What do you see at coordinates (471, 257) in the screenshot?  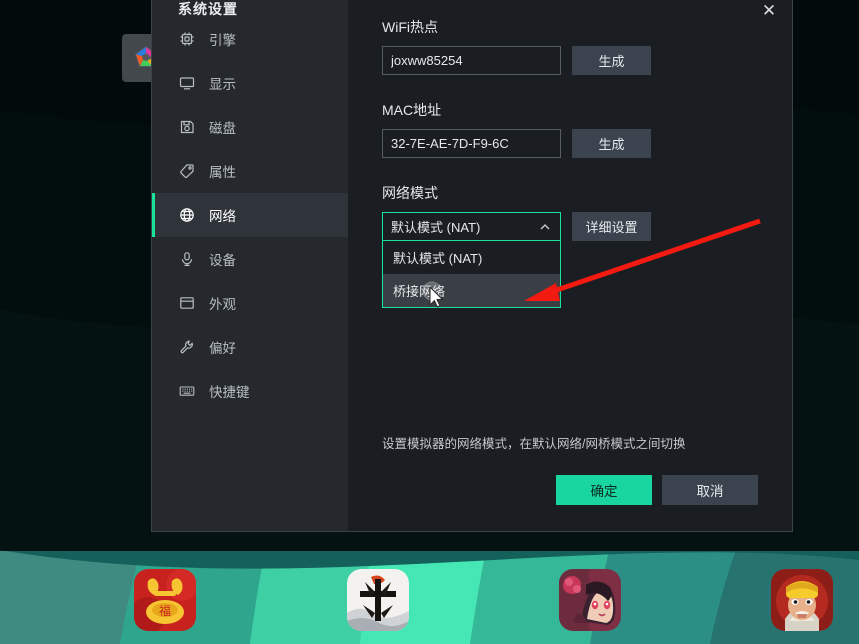 I see `network-mode-option-nat: 默认模式 (NAT)` at bounding box center [471, 257].